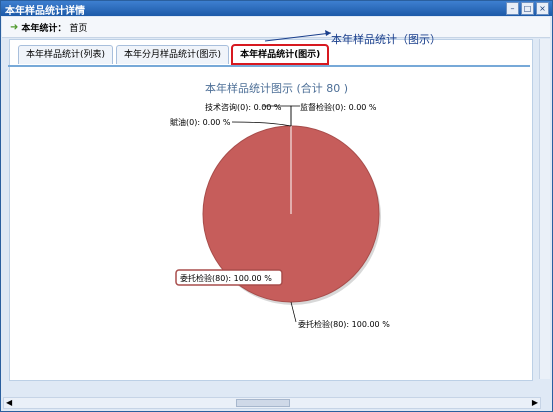  I want to click on leader-line-commission, so click(293, 312).